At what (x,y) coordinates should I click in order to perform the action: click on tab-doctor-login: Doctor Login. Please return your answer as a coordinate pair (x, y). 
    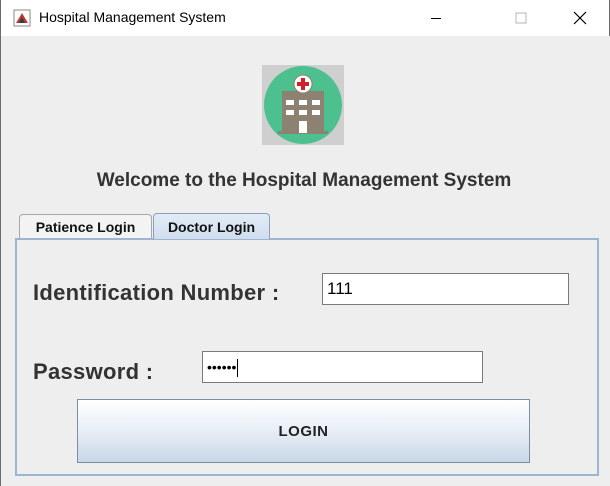
    Looking at the image, I should click on (211, 226).